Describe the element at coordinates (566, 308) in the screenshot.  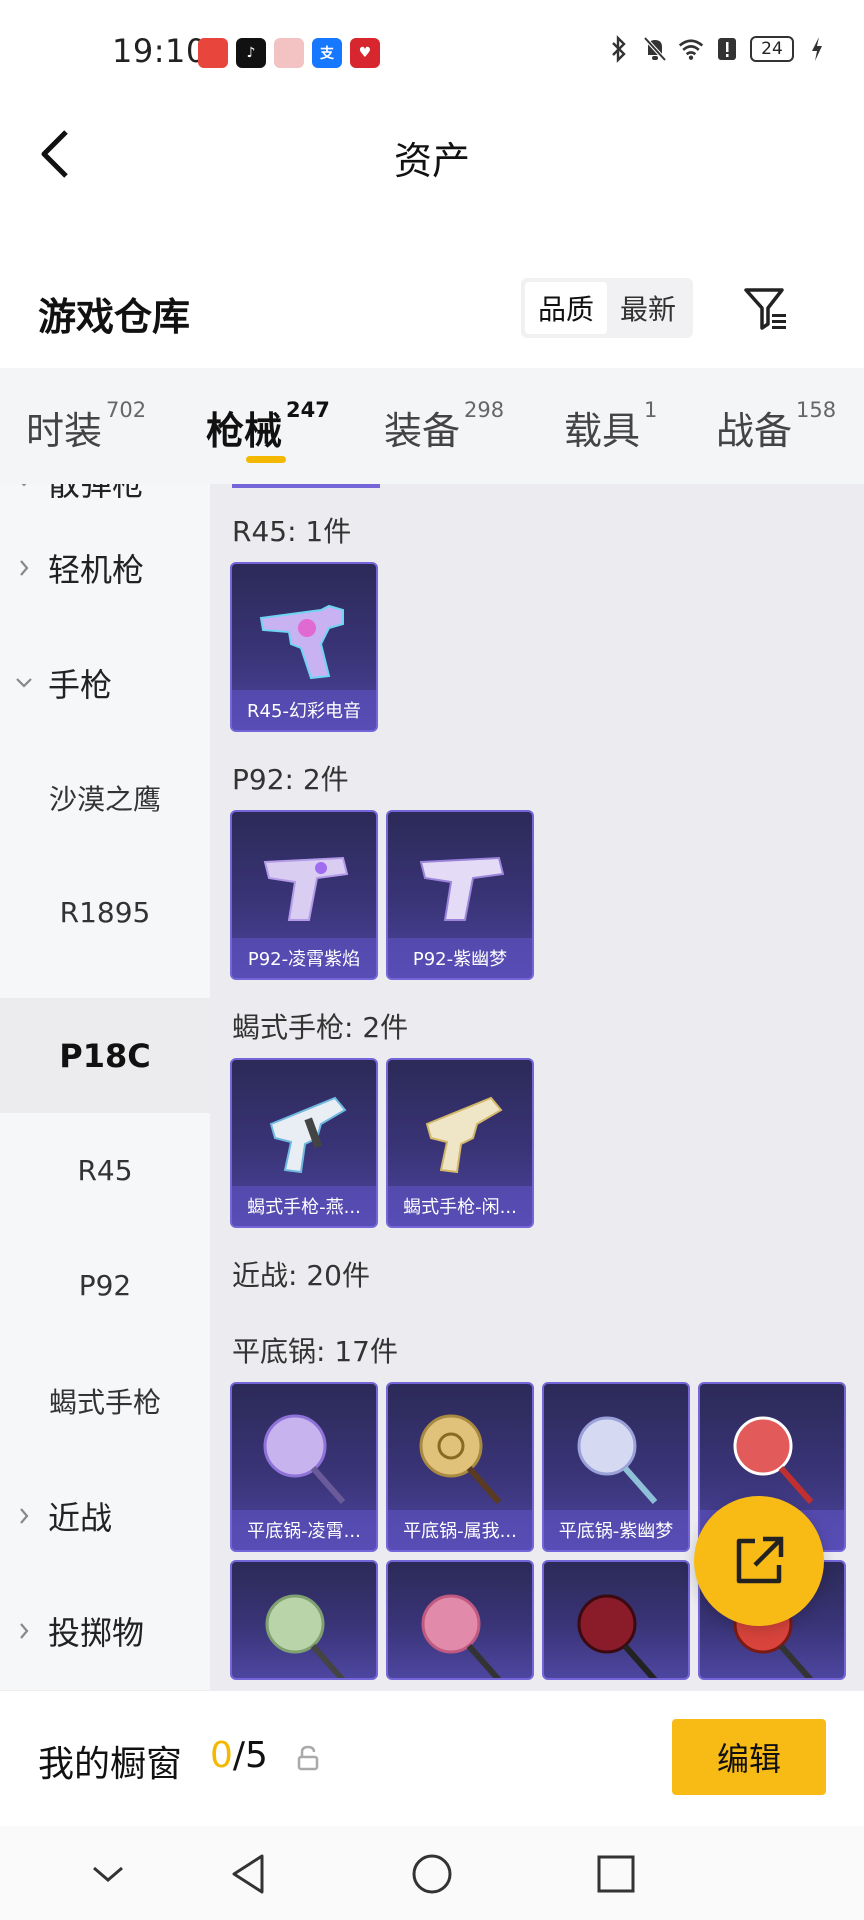
I see `sort-quality-button: 品质` at that location.